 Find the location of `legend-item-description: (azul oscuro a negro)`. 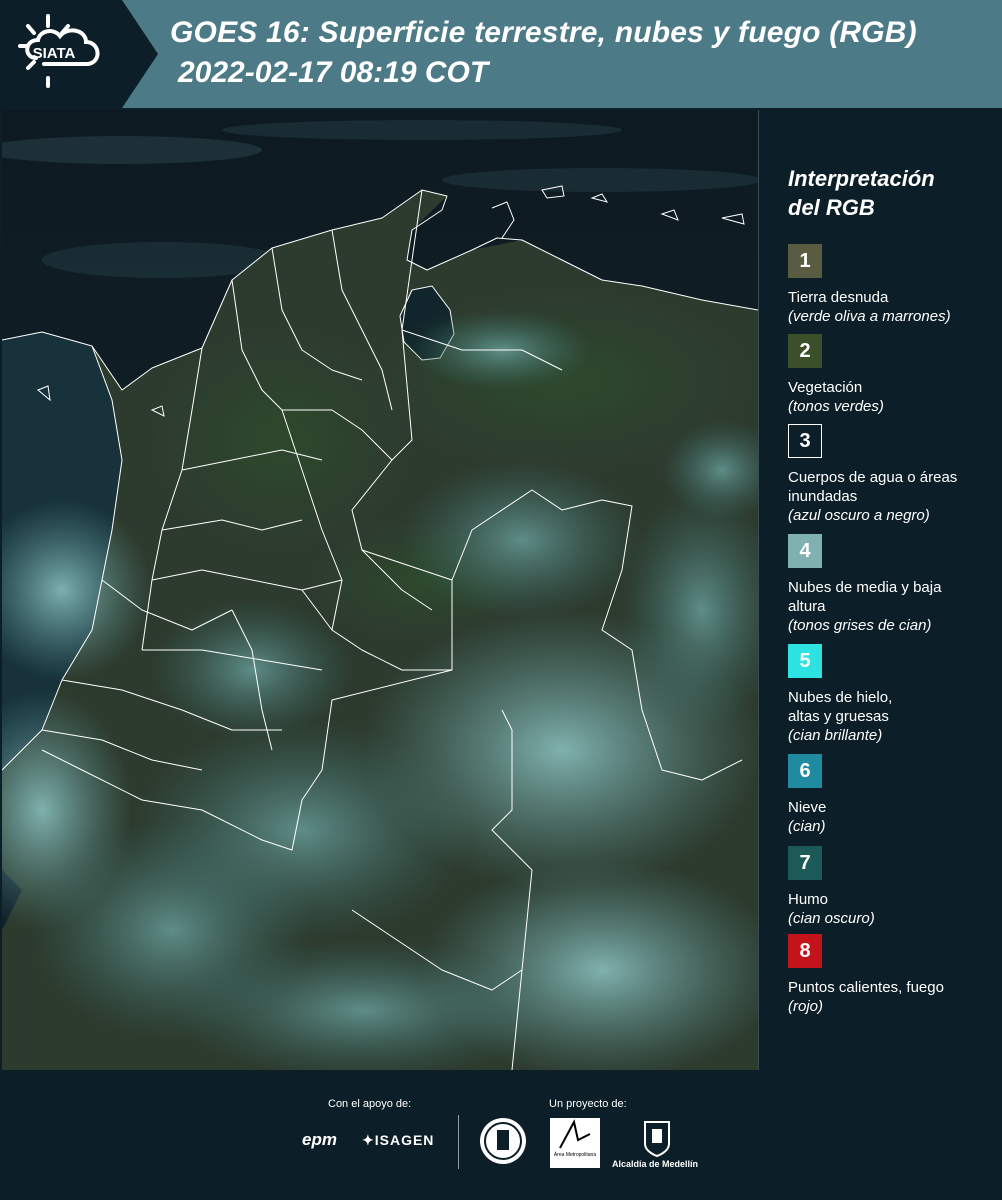

legend-item-description: (azul oscuro a negro) is located at coordinates (859, 515).